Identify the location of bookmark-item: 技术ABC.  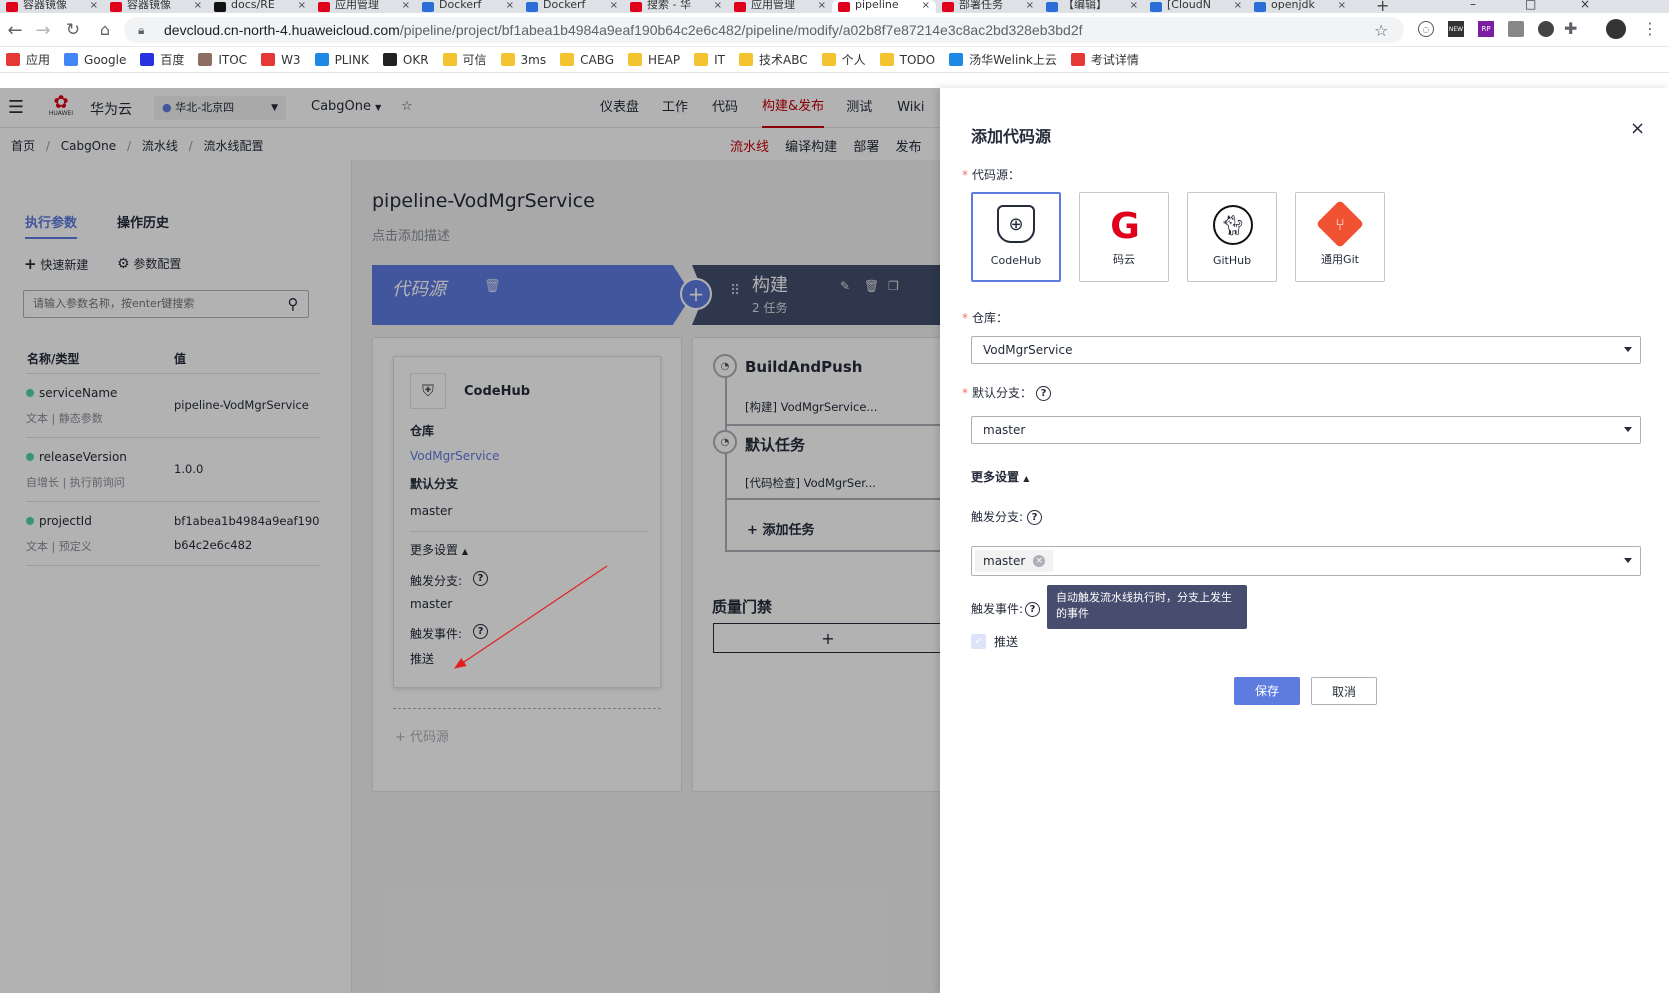
(773, 59).